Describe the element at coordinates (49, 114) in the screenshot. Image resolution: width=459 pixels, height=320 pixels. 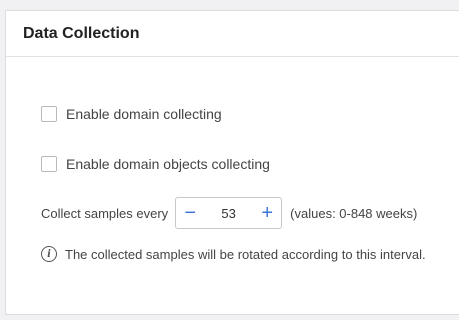
I see `domain-collecting-checkbox` at that location.